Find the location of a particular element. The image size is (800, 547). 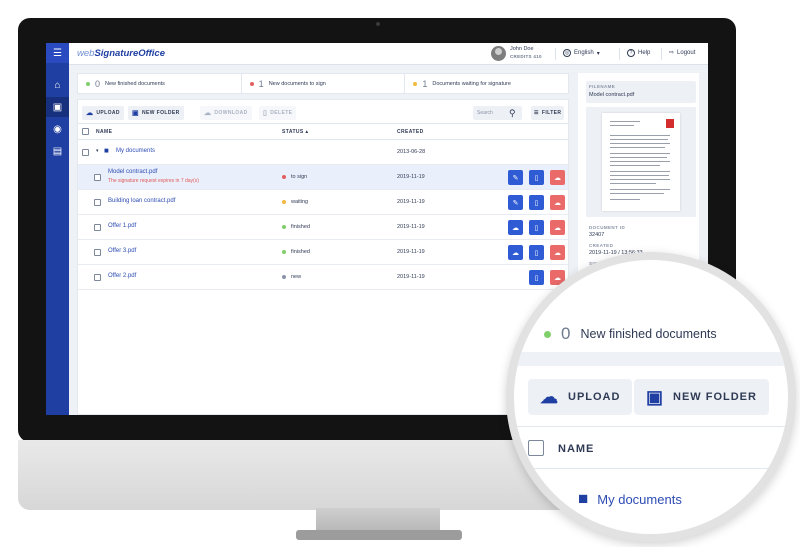

trash-icon: ▯ is located at coordinates (536, 178).